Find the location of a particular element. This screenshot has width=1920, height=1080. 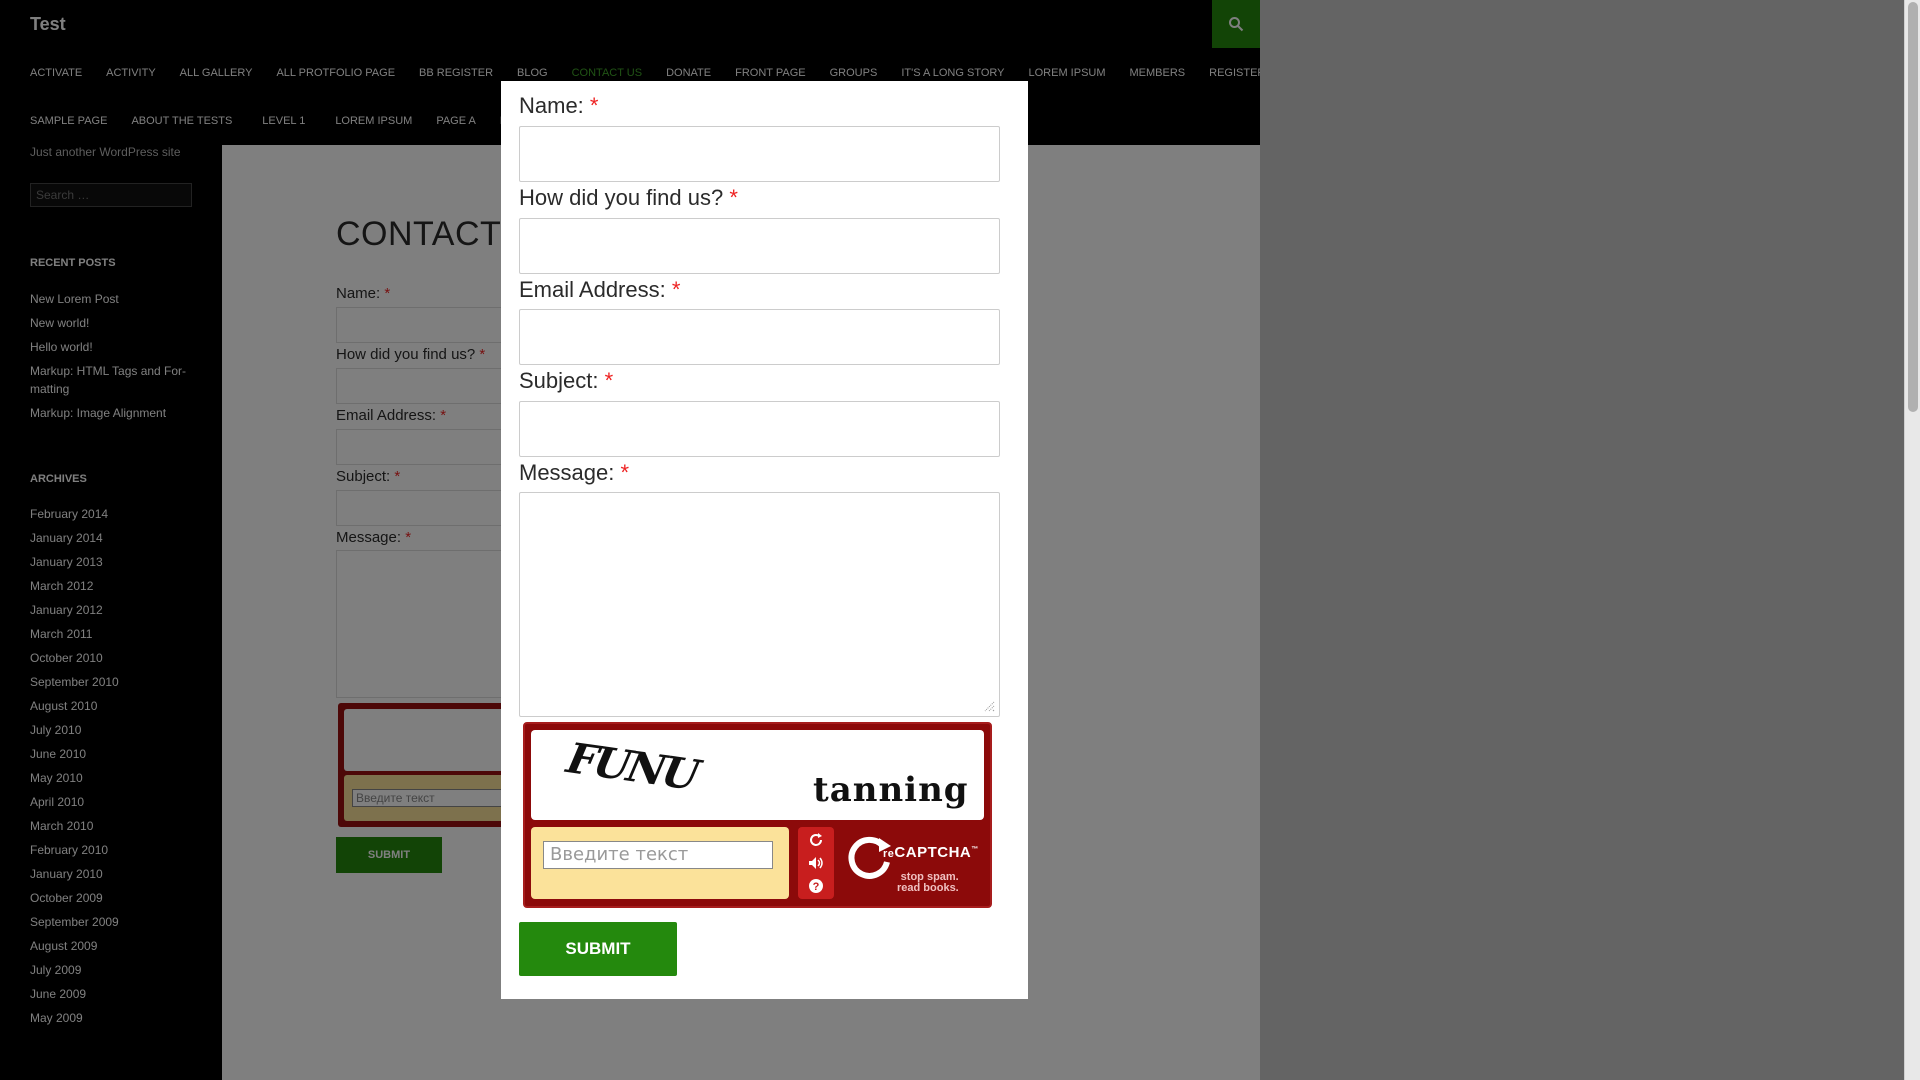

captcha-controls: ? is located at coordinates (816, 863).